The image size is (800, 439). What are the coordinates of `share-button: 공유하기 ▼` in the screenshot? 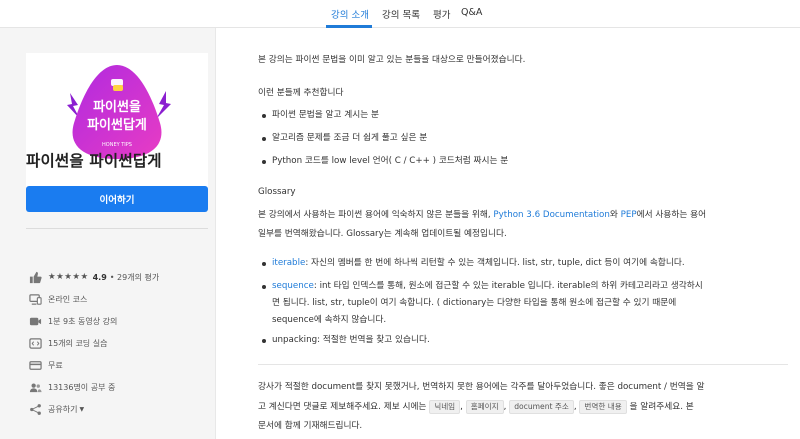 It's located at (56, 409).